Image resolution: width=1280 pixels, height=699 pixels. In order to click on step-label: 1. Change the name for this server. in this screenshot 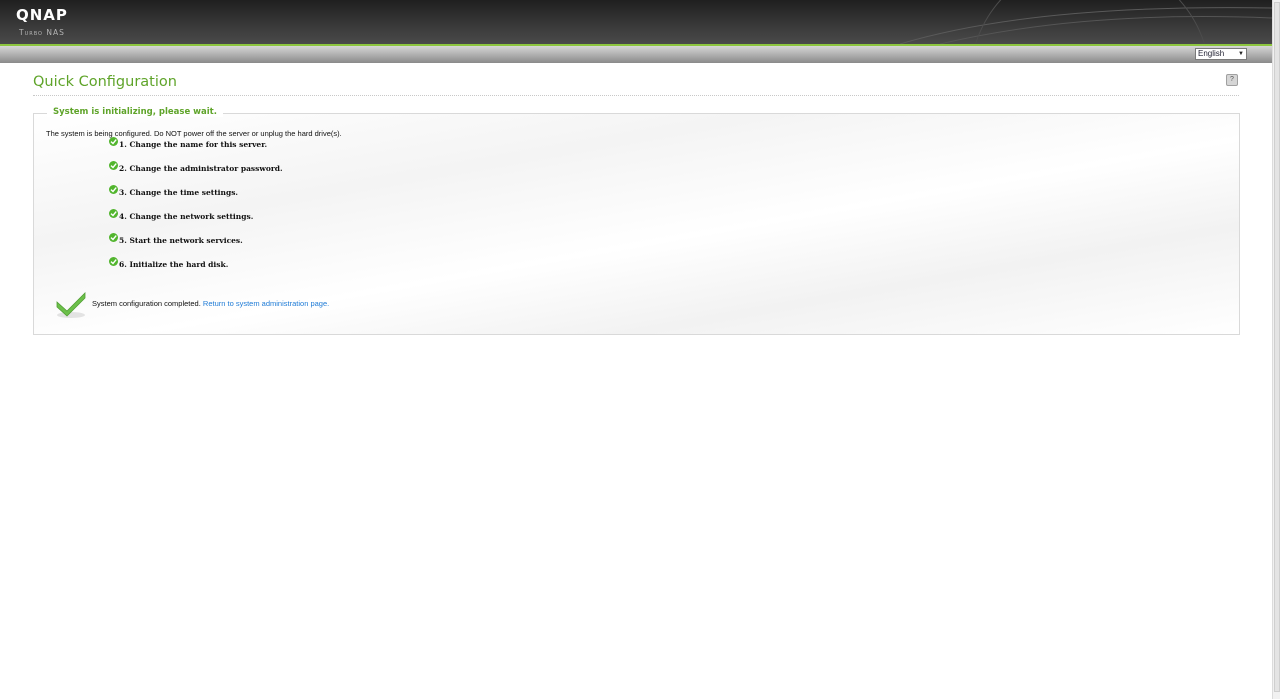, I will do `click(193, 144)`.